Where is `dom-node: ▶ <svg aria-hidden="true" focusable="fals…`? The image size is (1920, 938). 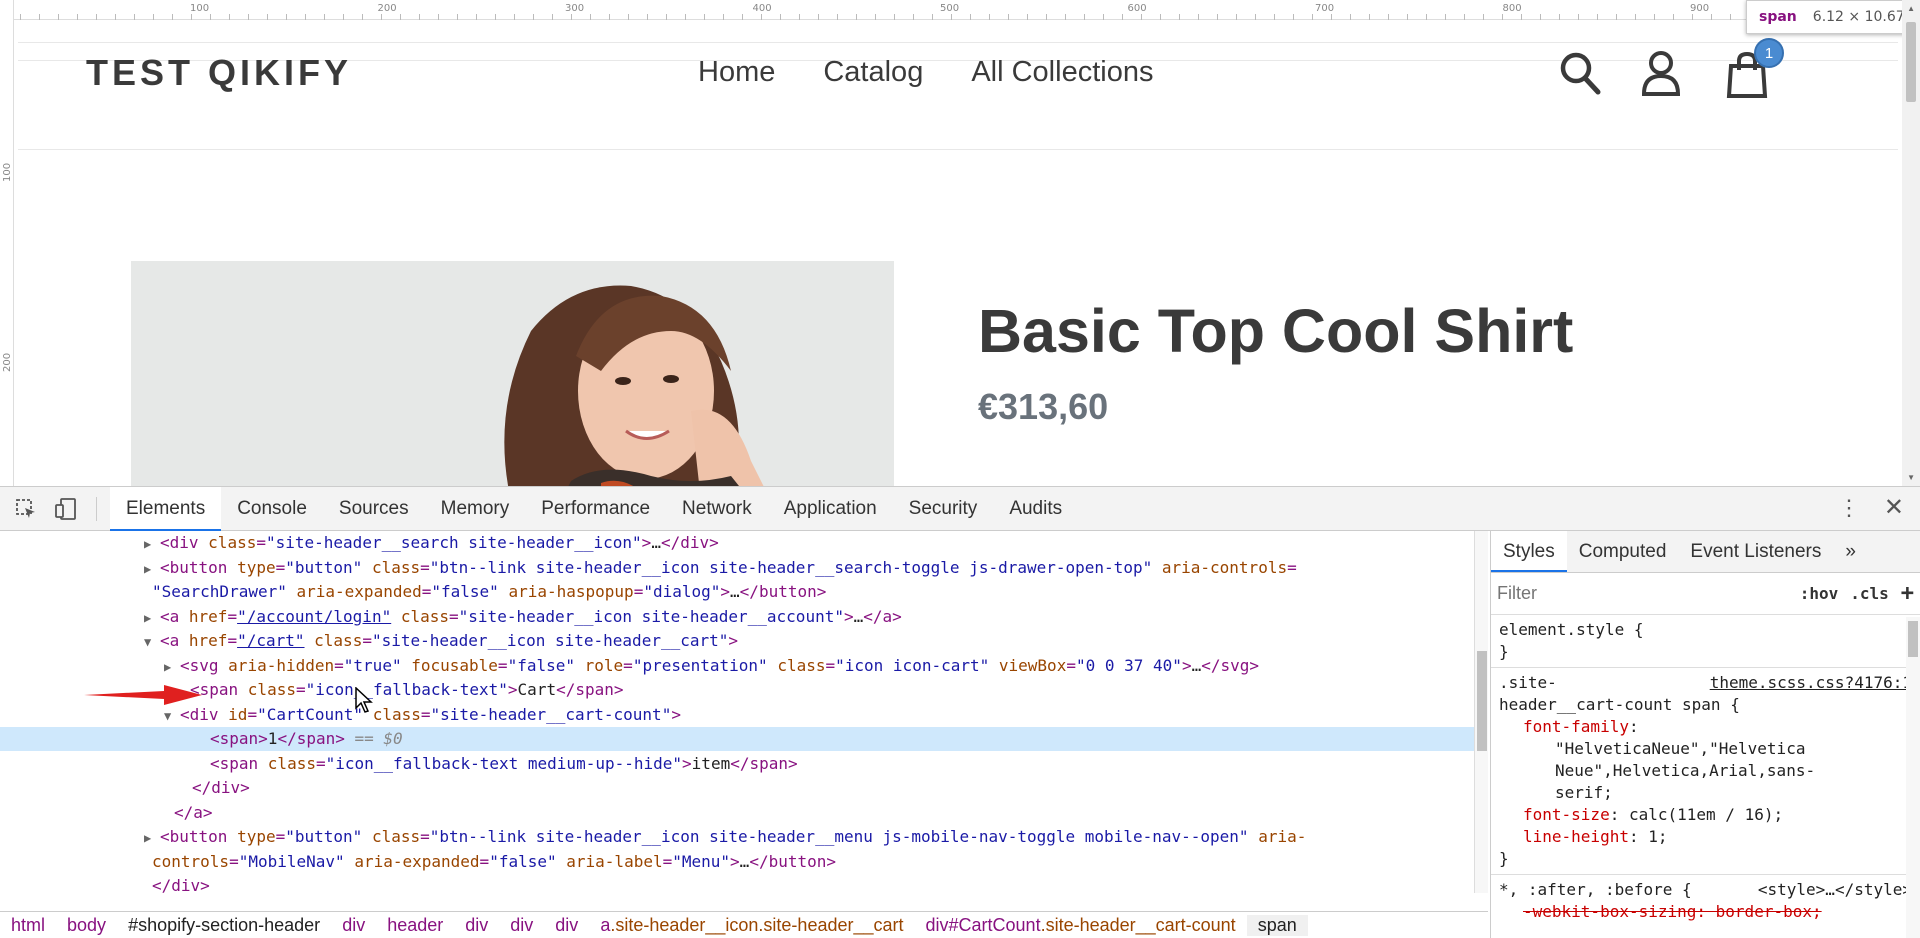
dom-node: ▶ <svg aria-hidden="true" focusable="fals… is located at coordinates (737, 666).